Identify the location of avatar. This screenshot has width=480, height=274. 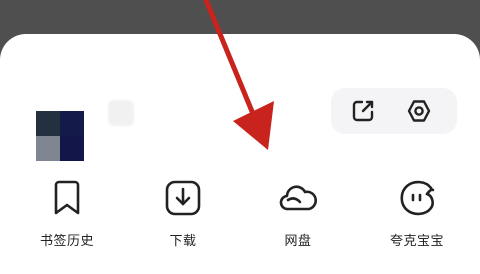
(60, 136).